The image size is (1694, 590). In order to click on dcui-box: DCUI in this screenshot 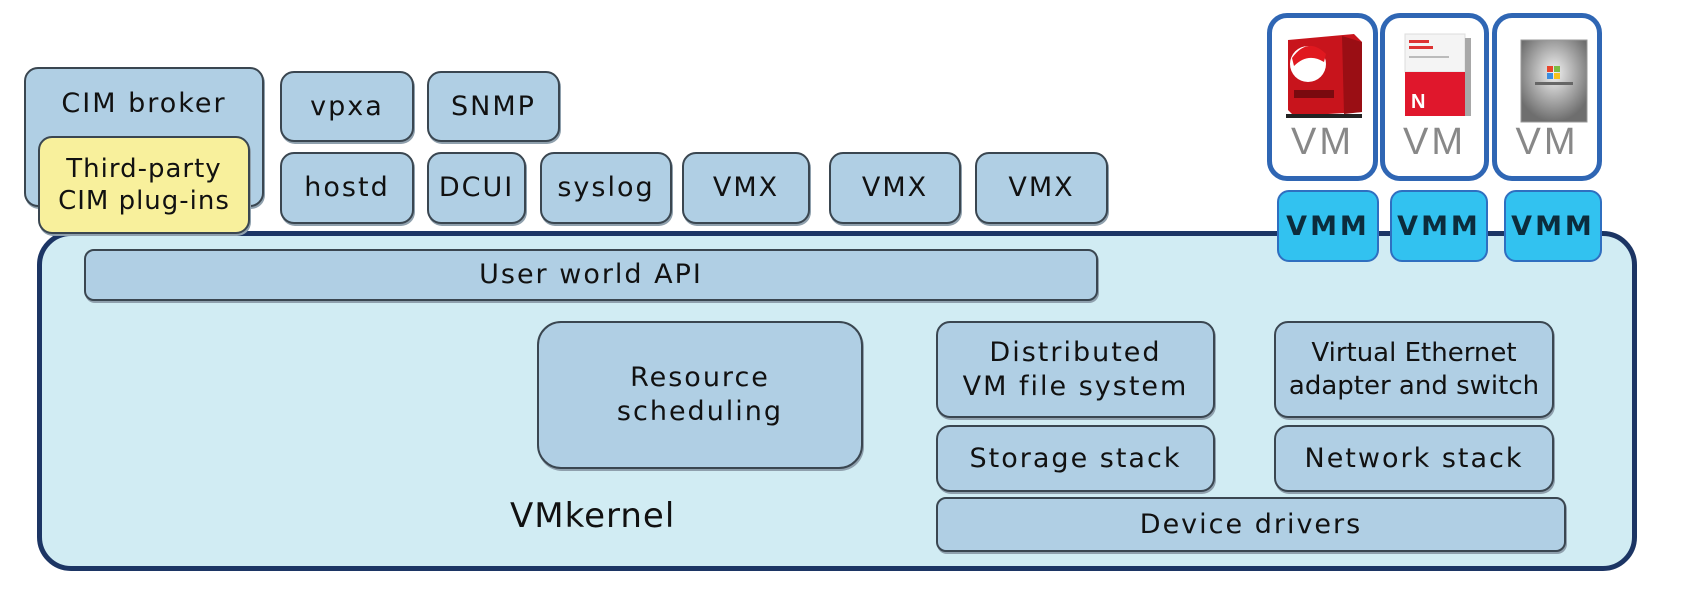, I will do `click(476, 188)`.